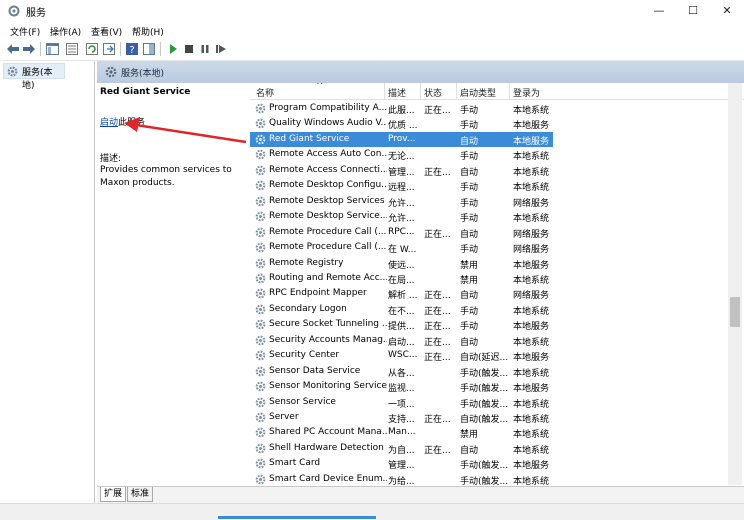 The width and height of the screenshot is (744, 520). What do you see at coordinates (148, 31) in the screenshot?
I see `menu-help: 帮助(H)` at bounding box center [148, 31].